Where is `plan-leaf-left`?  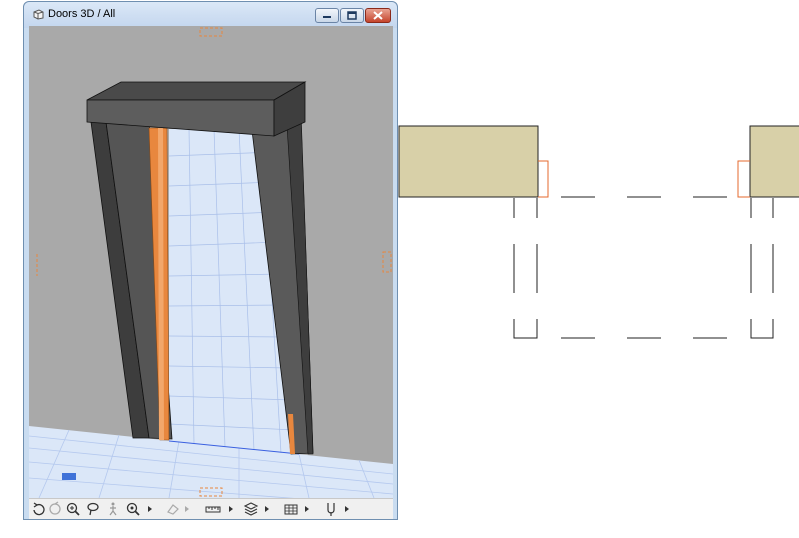 plan-leaf-left is located at coordinates (543, 179).